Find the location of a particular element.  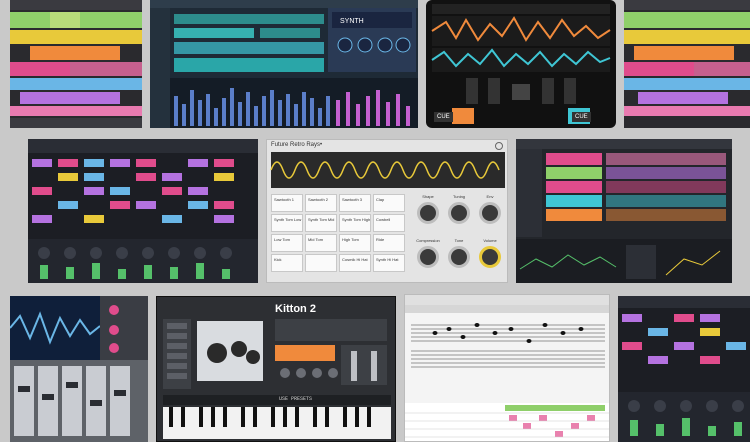

knob-section: Shape Tuning Env Compression Tone Volume is located at coordinates (459, 237).